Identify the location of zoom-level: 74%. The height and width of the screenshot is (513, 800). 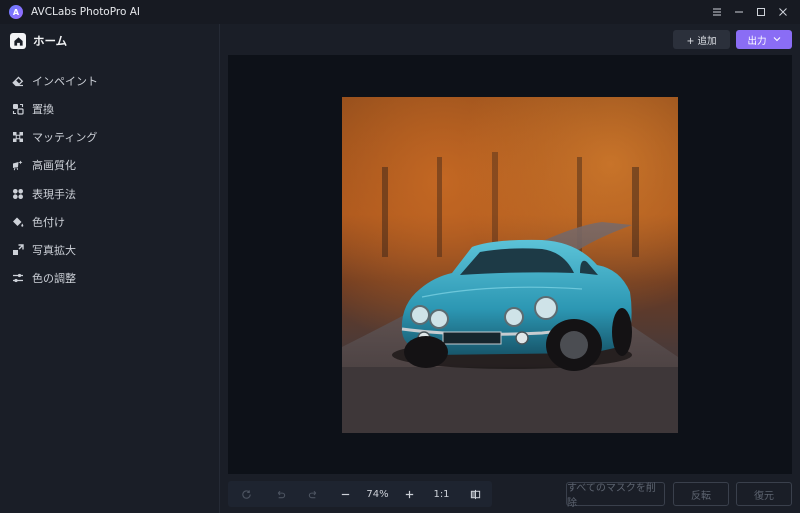
(377, 494).